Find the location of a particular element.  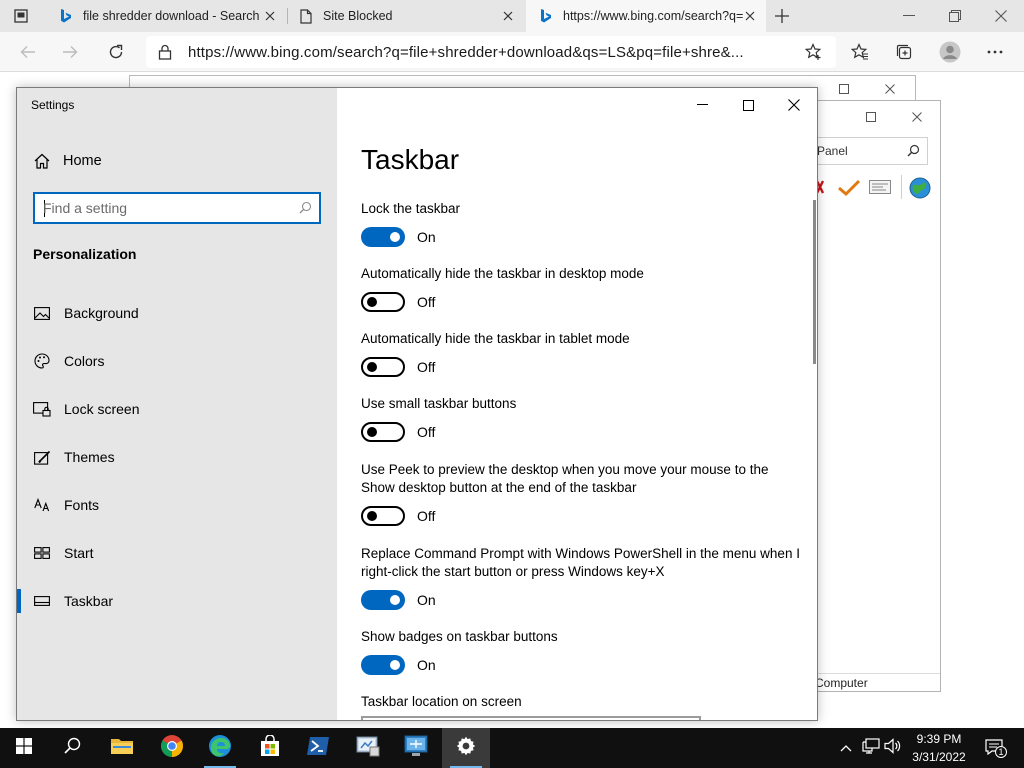

taskbar-edge is located at coordinates (220, 748).